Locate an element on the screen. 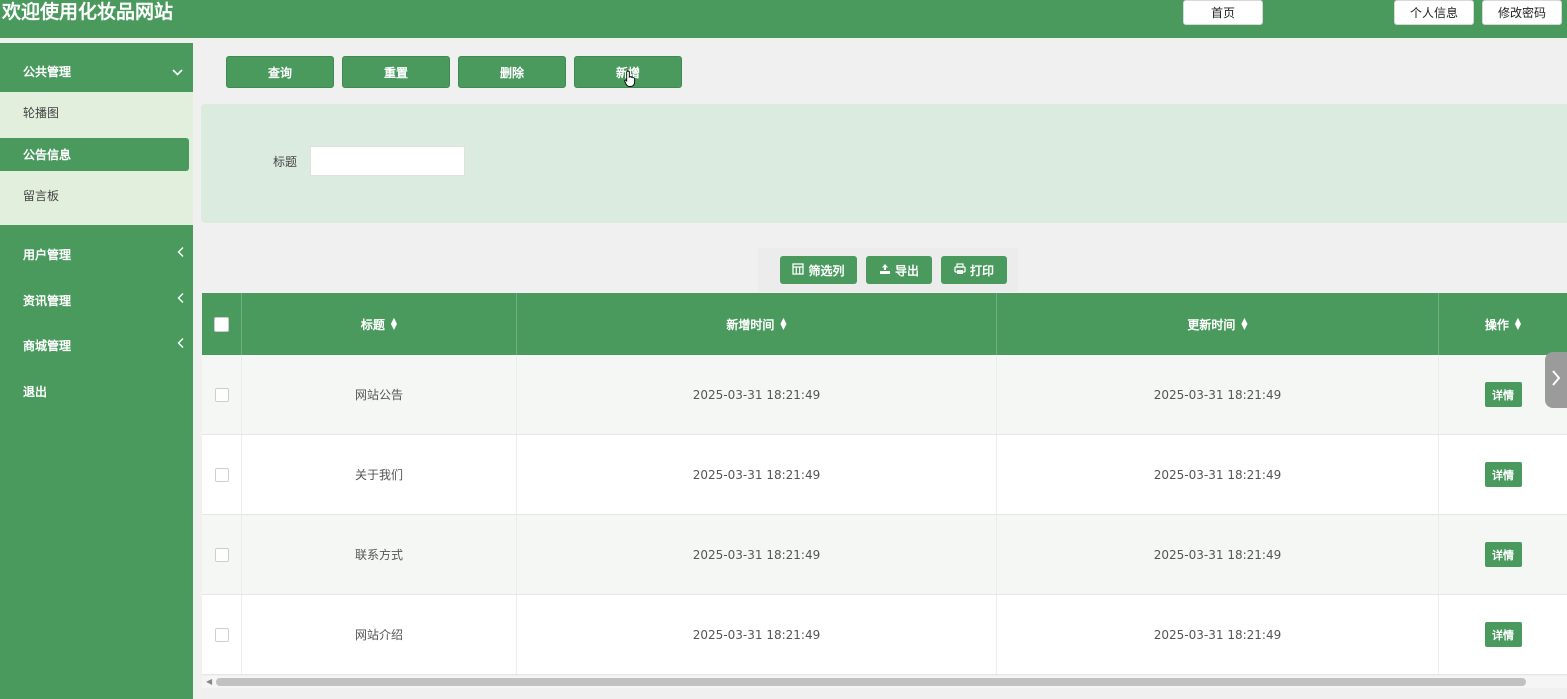  scroll-left-icon: ◀ is located at coordinates (209, 682).